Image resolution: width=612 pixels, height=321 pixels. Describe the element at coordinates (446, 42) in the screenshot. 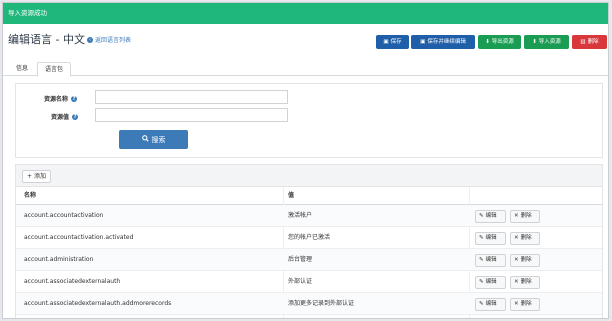

I see `save-continue-button-label: 保存并继续编辑` at that location.